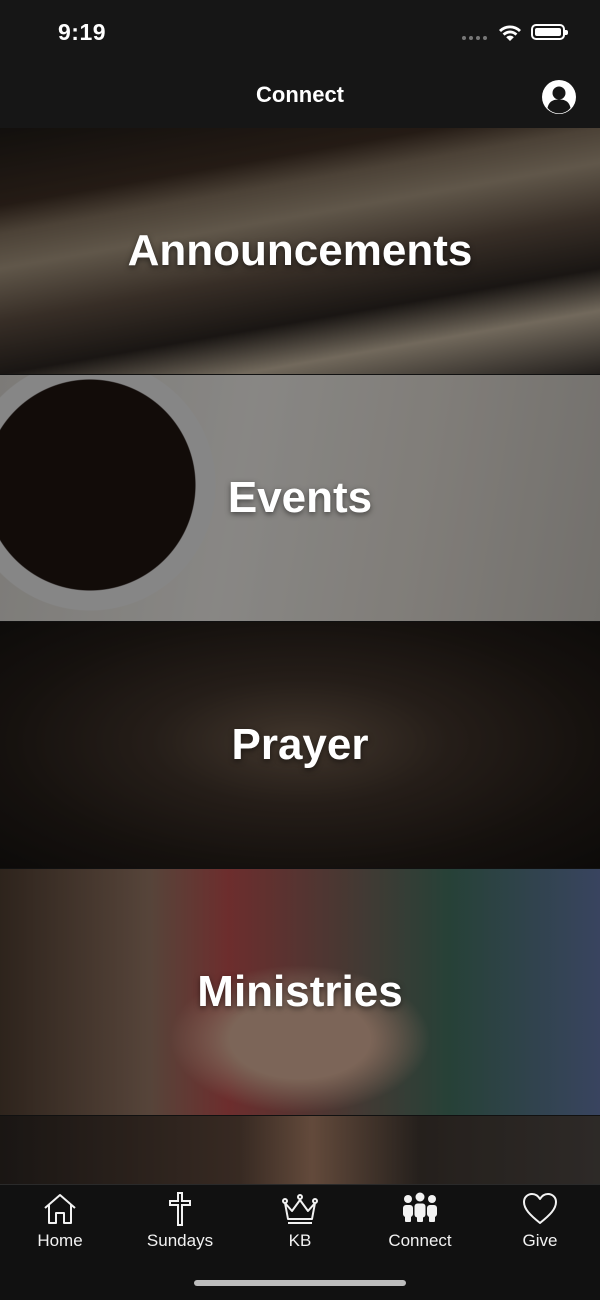  I want to click on battery-icon, so click(549, 32).